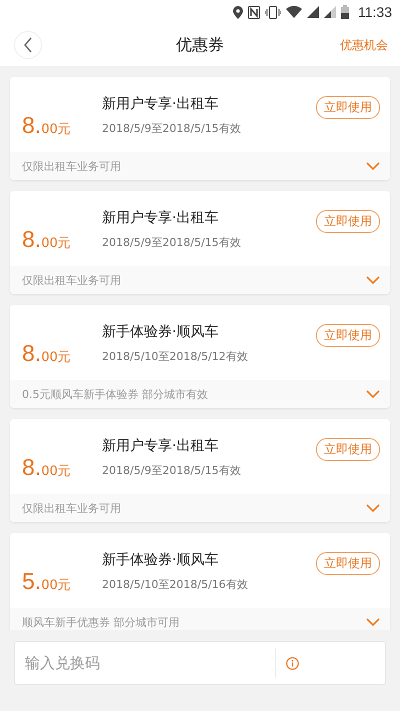  I want to click on coupon-note-bar: 顺风车新手优惠券 部分城市可用, so click(200, 619).